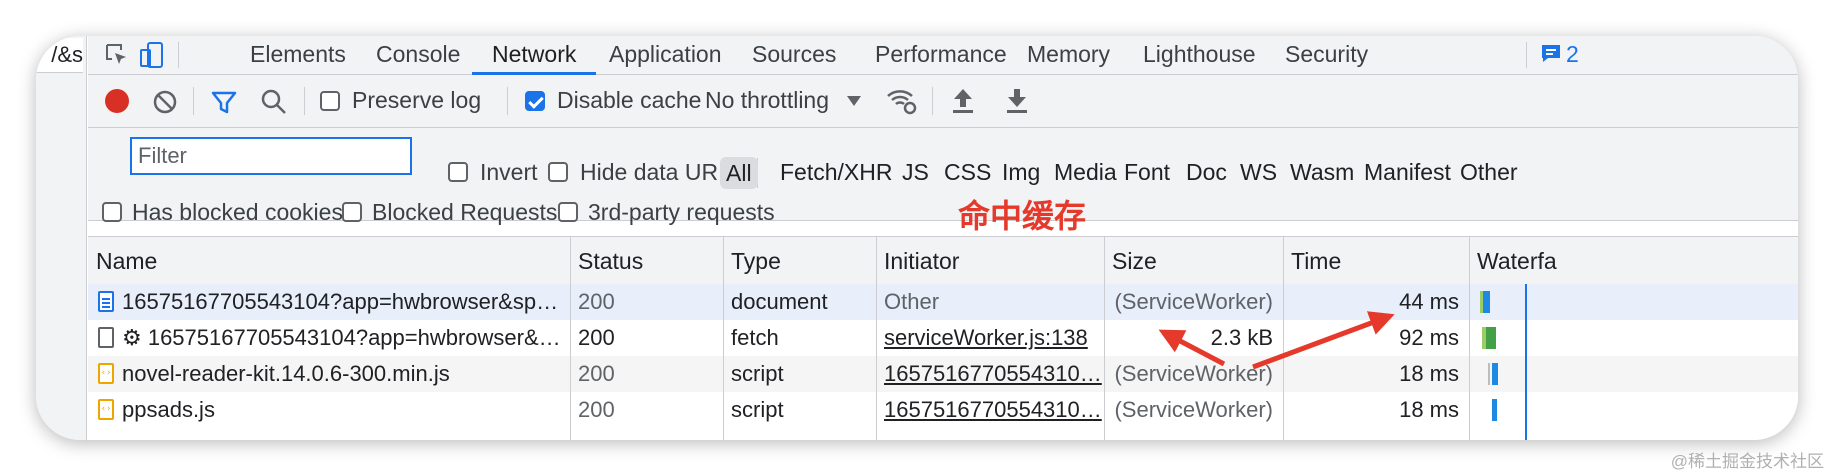 This screenshot has height=476, width=1834. I want to click on third-party-requests-checkbox, so click(568, 212).